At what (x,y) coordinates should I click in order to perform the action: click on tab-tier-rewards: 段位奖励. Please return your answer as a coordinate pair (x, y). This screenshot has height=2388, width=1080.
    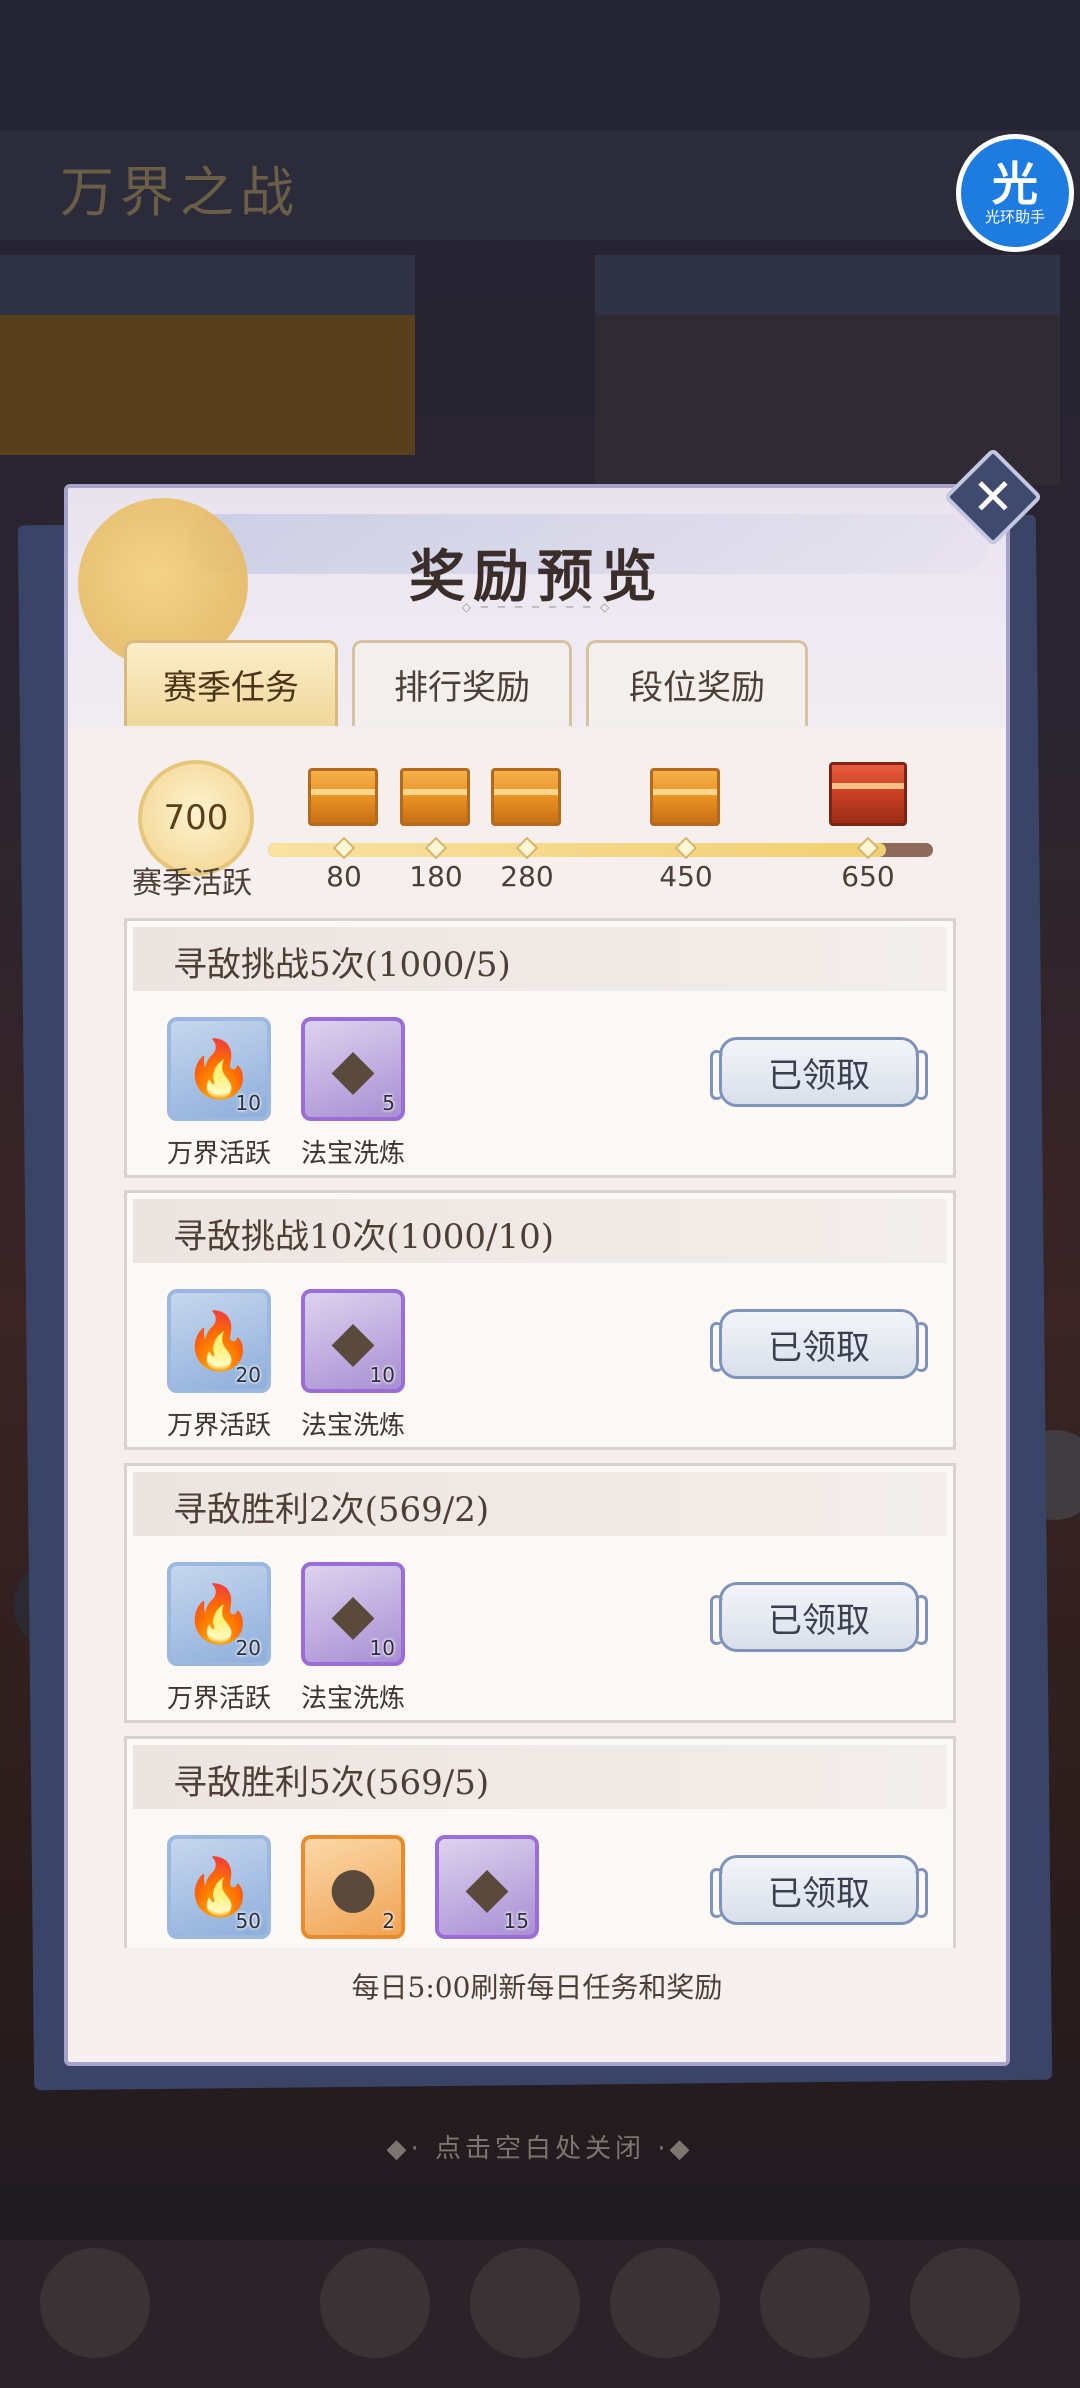
    Looking at the image, I should click on (697, 683).